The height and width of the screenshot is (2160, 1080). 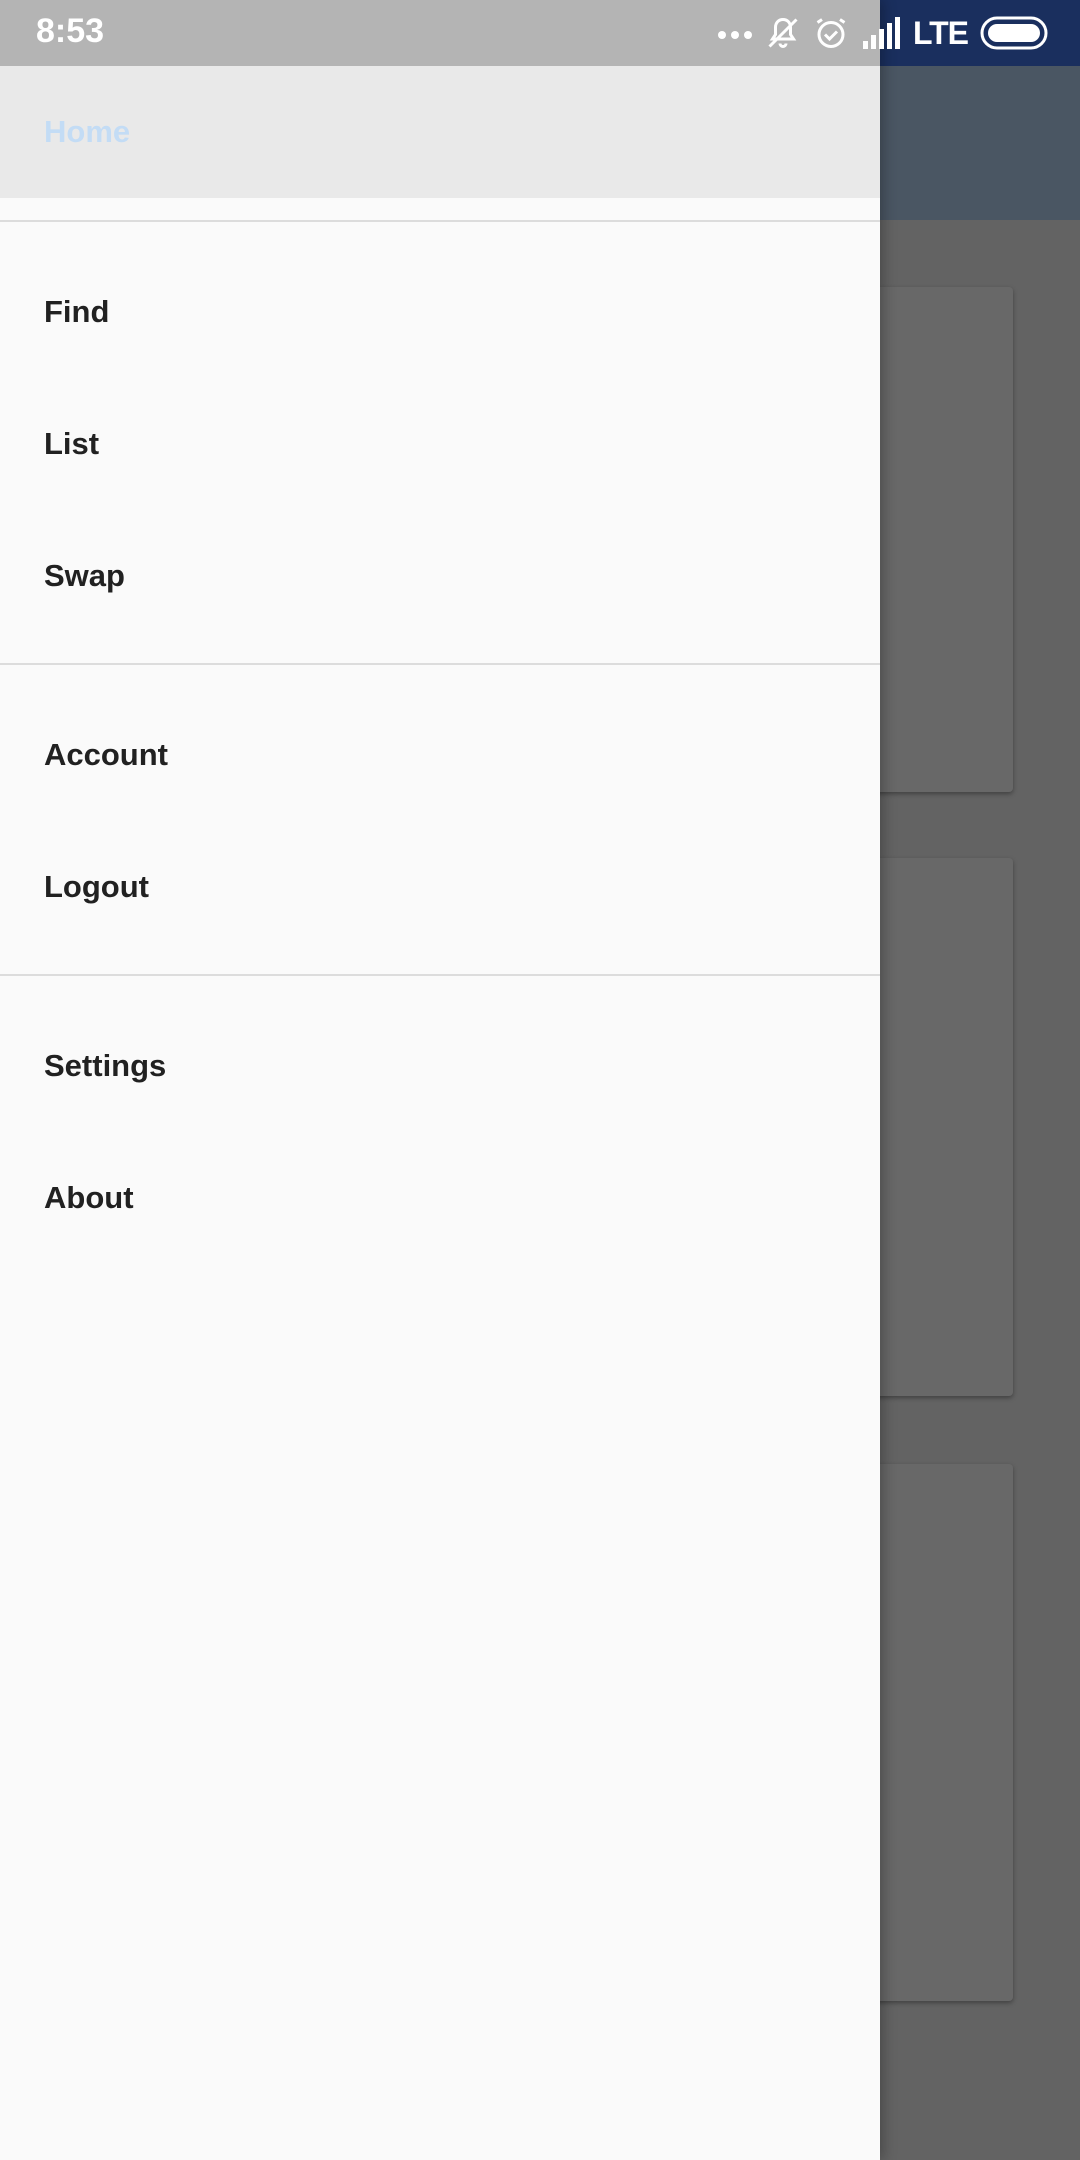 What do you see at coordinates (540, 33) in the screenshot?
I see `status-bar: 8:53 LTE` at bounding box center [540, 33].